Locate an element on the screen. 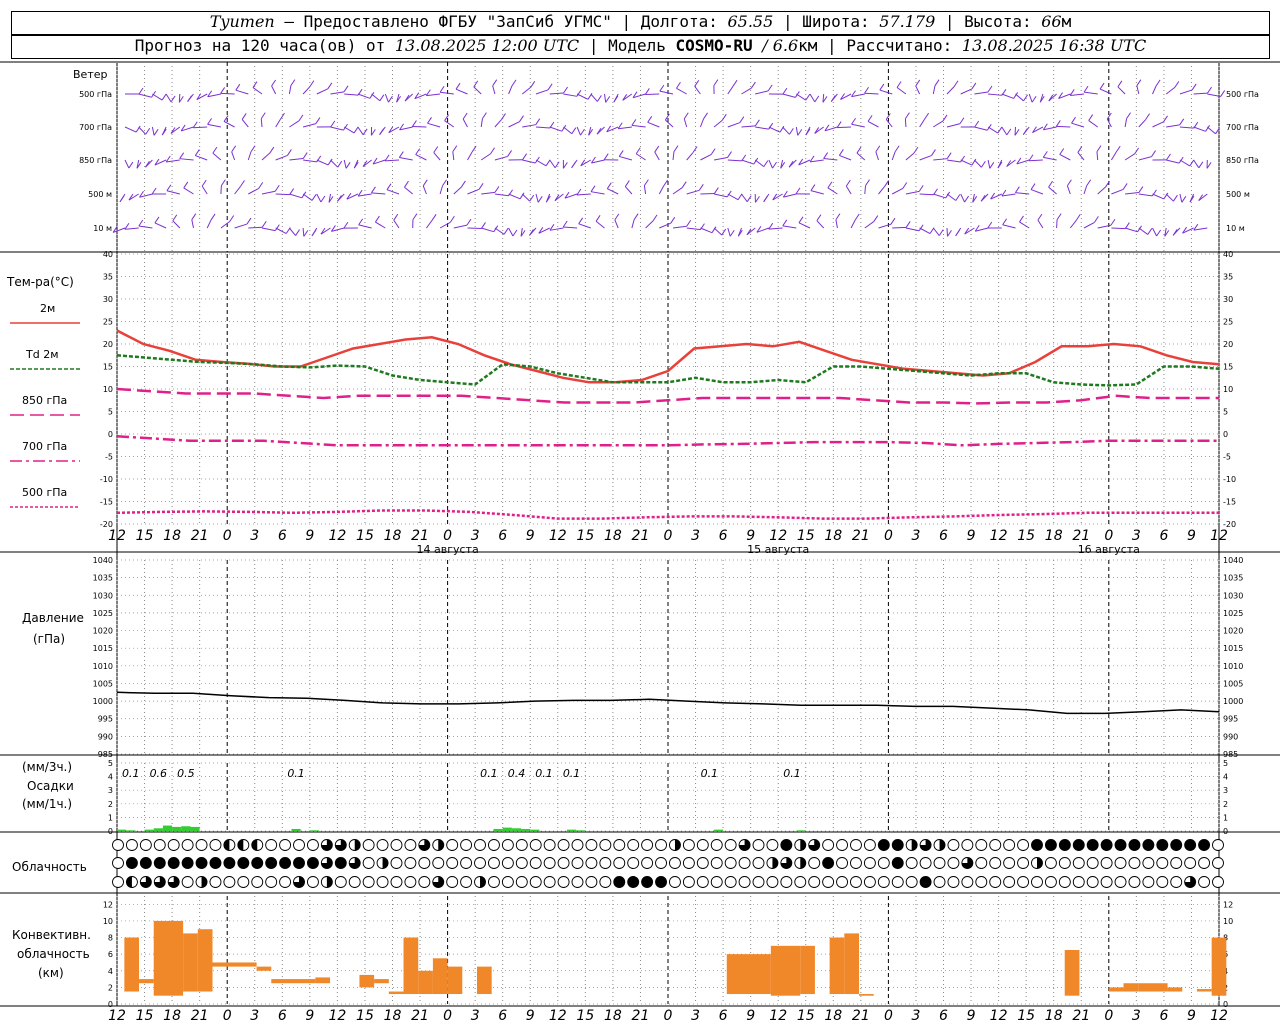 This screenshot has height=1024, width=1280. x-tick-label-bottom: 6 is located at coordinates (1163, 1016).